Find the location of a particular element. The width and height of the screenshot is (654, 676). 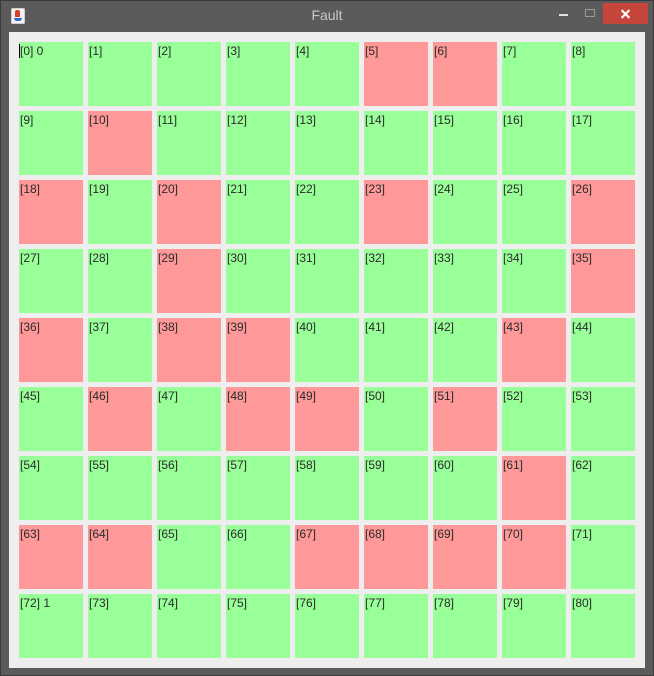

grid-cell: [75] is located at coordinates (258, 626).